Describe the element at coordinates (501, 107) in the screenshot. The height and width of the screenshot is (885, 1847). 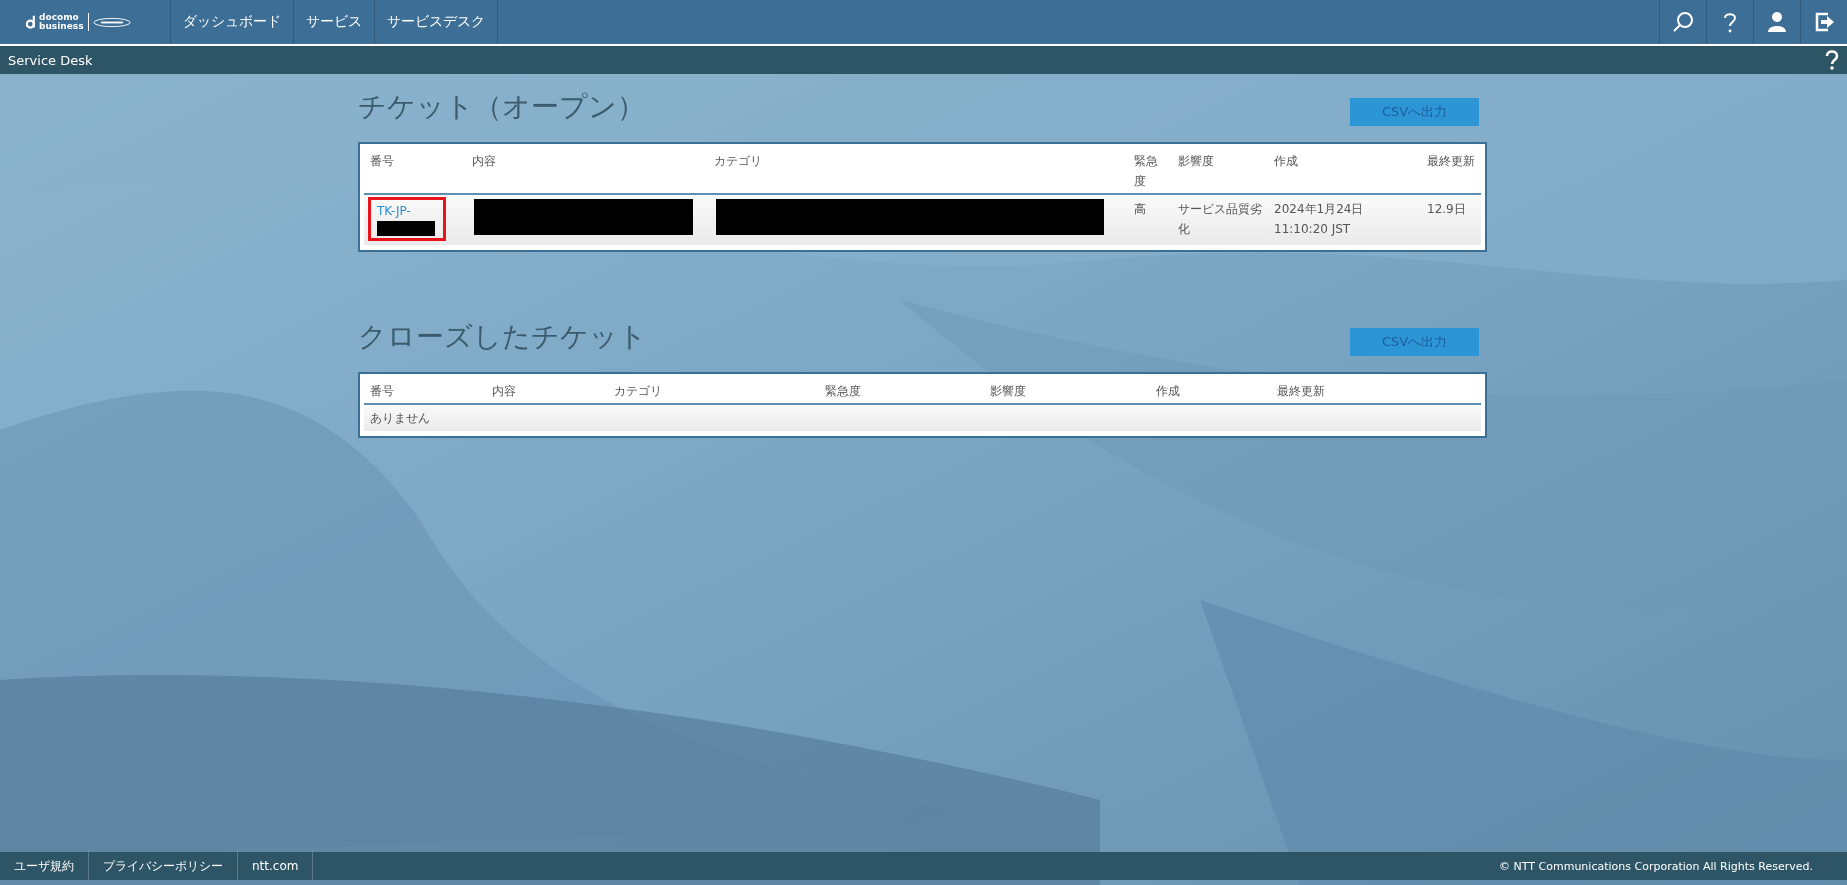
I see `section-title: チケット（オープン）` at that location.